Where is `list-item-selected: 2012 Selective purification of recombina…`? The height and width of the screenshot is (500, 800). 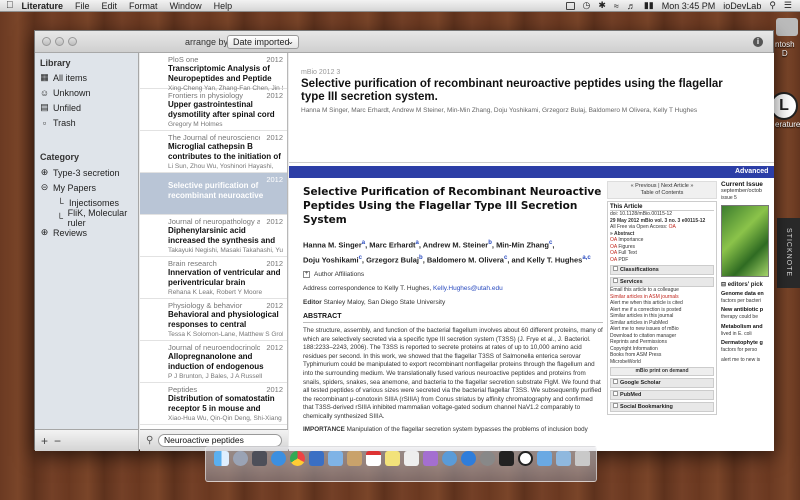 list-item-selected: 2012 Selective purification of recombina… is located at coordinates (213, 194).